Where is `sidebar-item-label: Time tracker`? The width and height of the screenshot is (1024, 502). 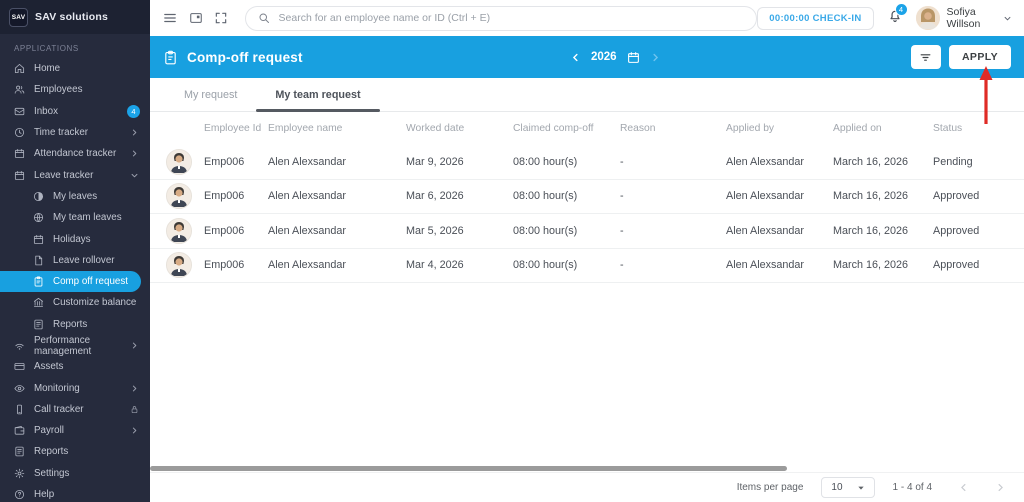
sidebar-item-label: Time tracker is located at coordinates (61, 133).